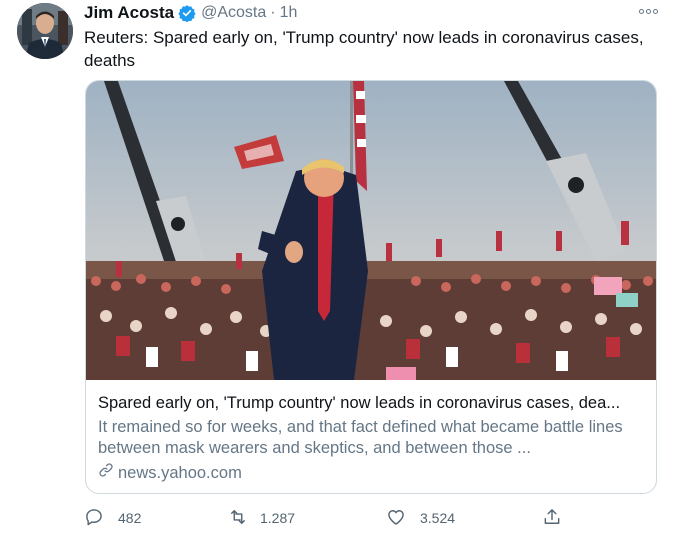 This screenshot has height=543, width=675. Describe the element at coordinates (129, 13) in the screenshot. I see `author-name: Jim Acosta` at that location.